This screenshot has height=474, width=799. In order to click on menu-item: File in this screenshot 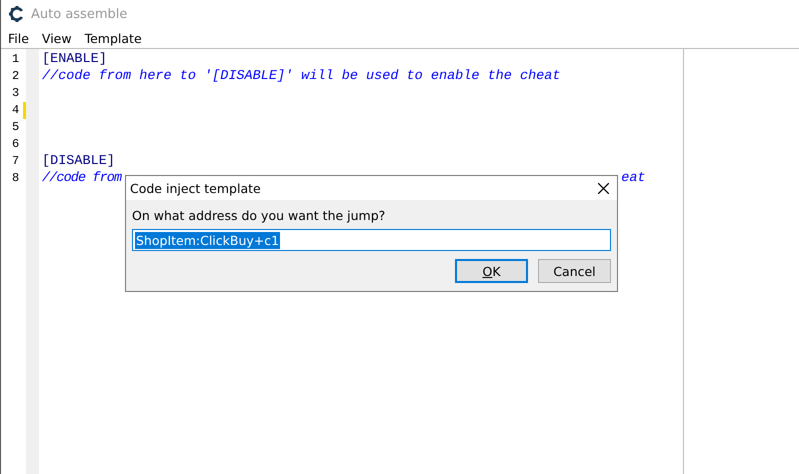, I will do `click(18, 38)`.